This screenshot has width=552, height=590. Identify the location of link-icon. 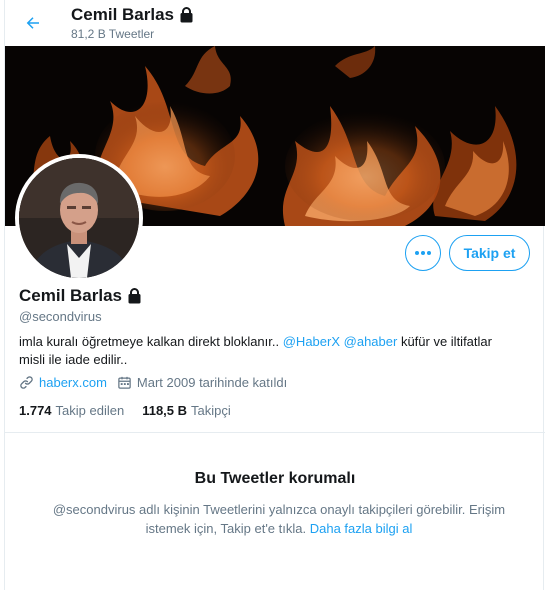
(26, 382).